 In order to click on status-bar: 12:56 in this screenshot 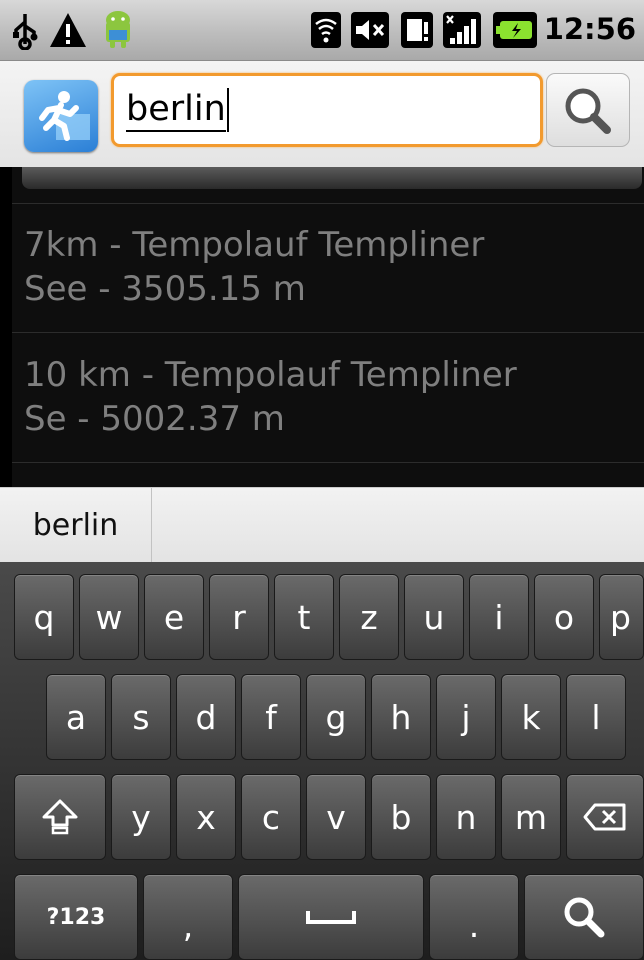, I will do `click(322, 30)`.